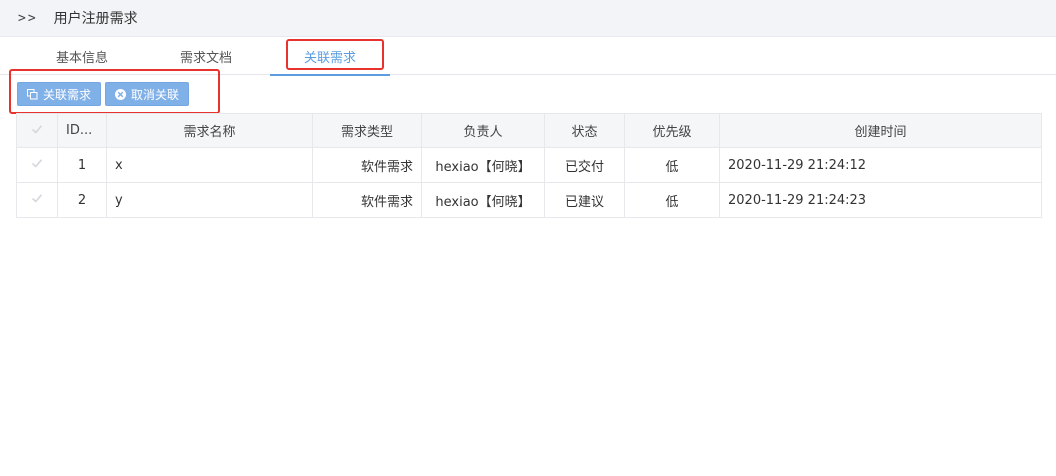 The height and width of the screenshot is (476, 1056). I want to click on cell-status: 已建议, so click(584, 200).